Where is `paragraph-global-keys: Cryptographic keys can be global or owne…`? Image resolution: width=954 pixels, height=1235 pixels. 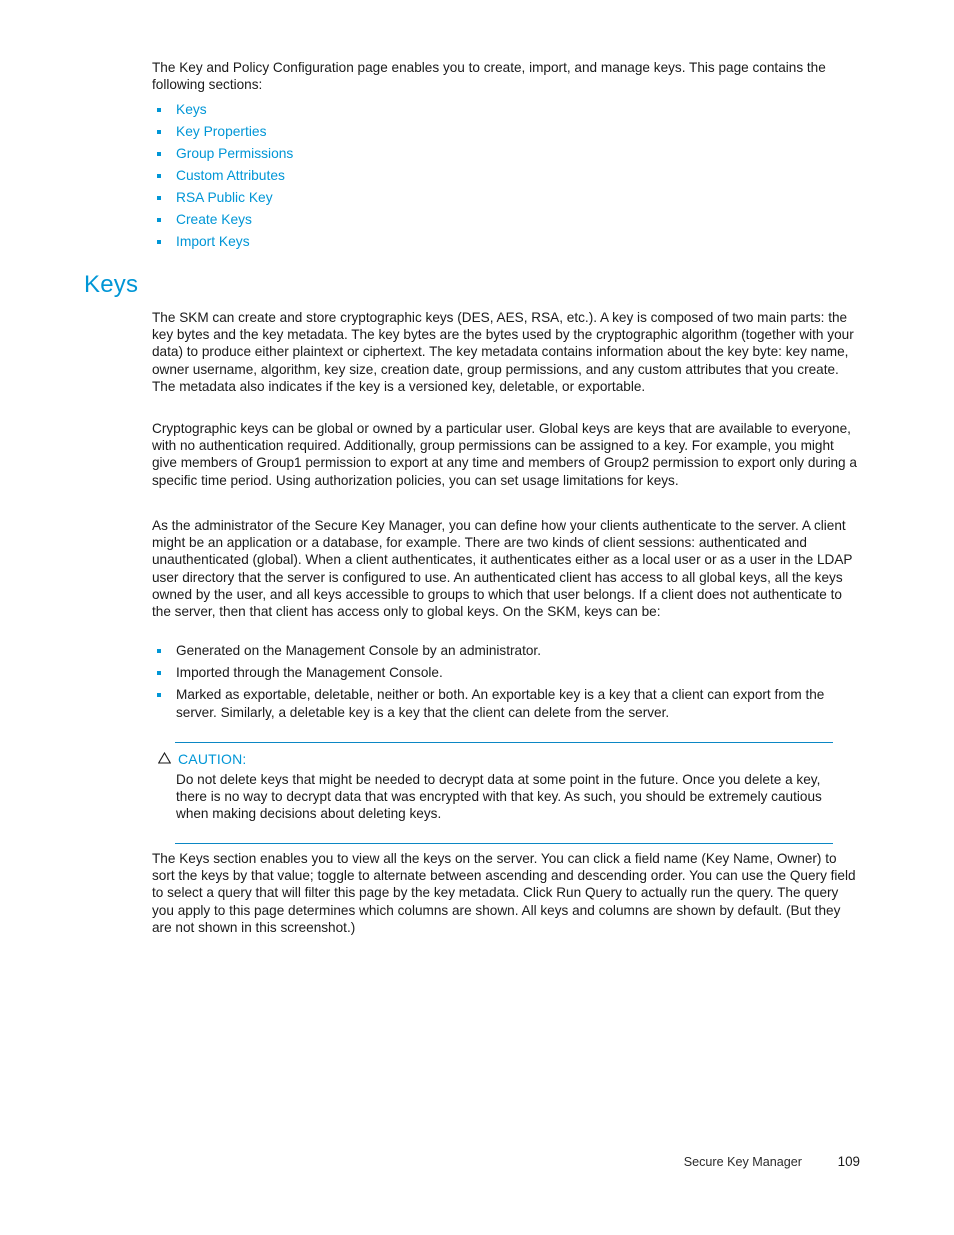
paragraph-global-keys: Cryptographic keys can be global or owne… is located at coordinates (504, 454).